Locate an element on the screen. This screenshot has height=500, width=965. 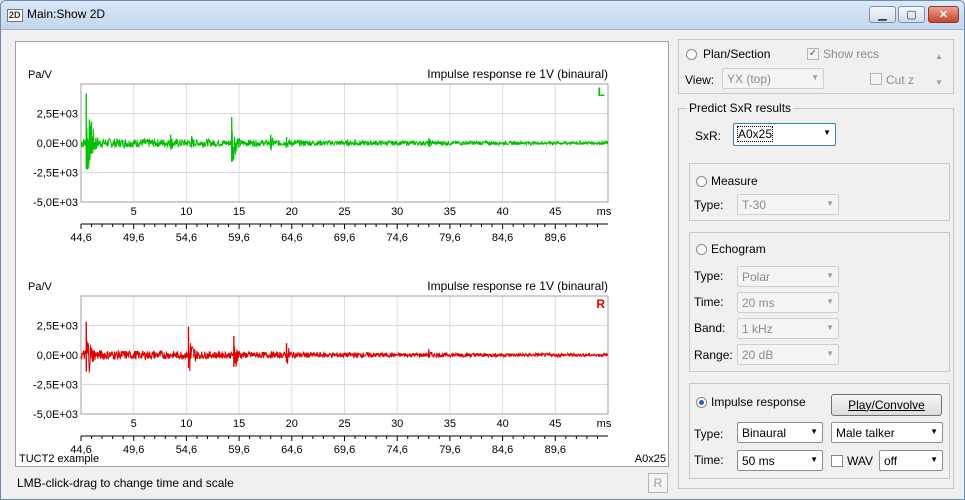
scroll-up-icon: ▲ is located at coordinates (939, 56).